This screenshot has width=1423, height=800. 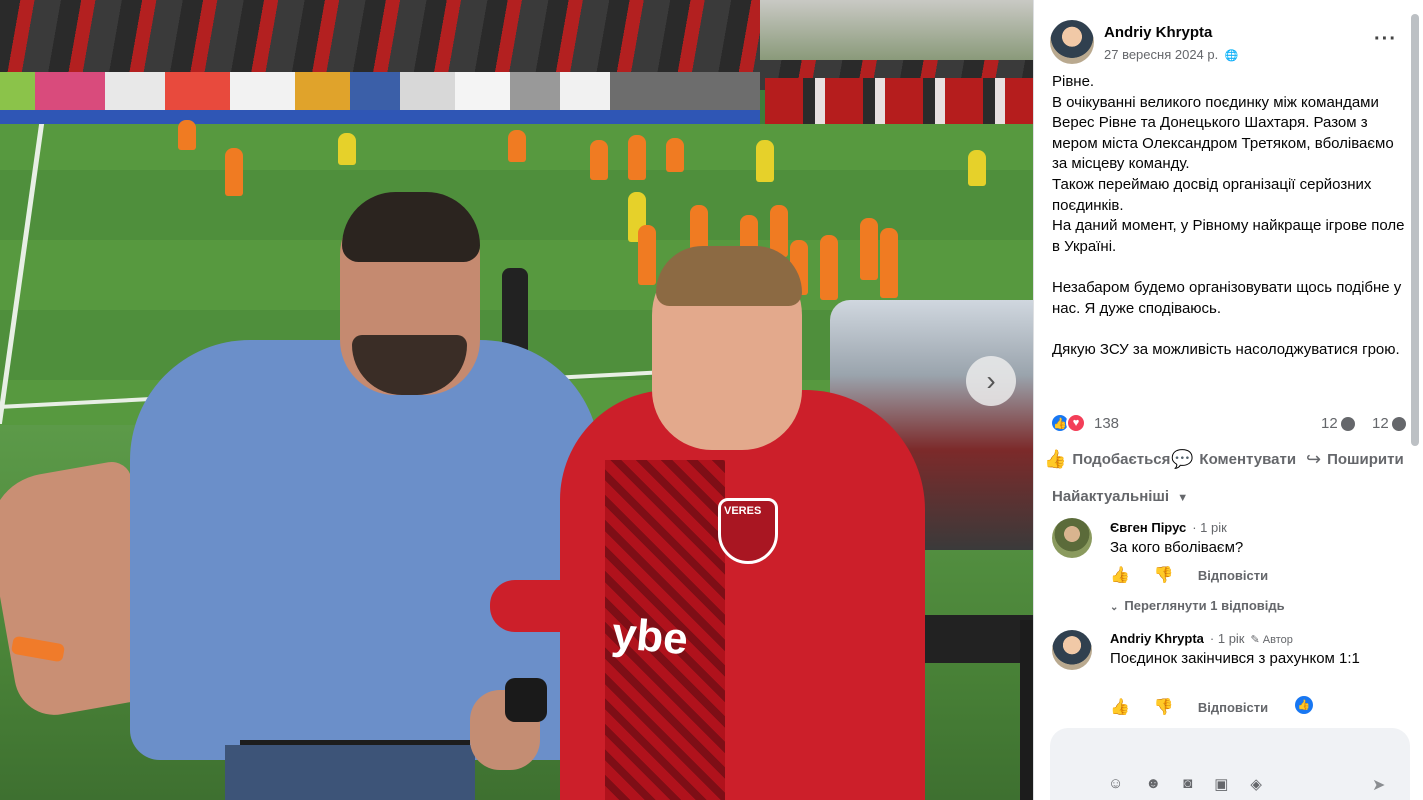 I want to click on comment-tools: ☺ ☻ ◙ ▣ ◈, so click(x=1185, y=784).